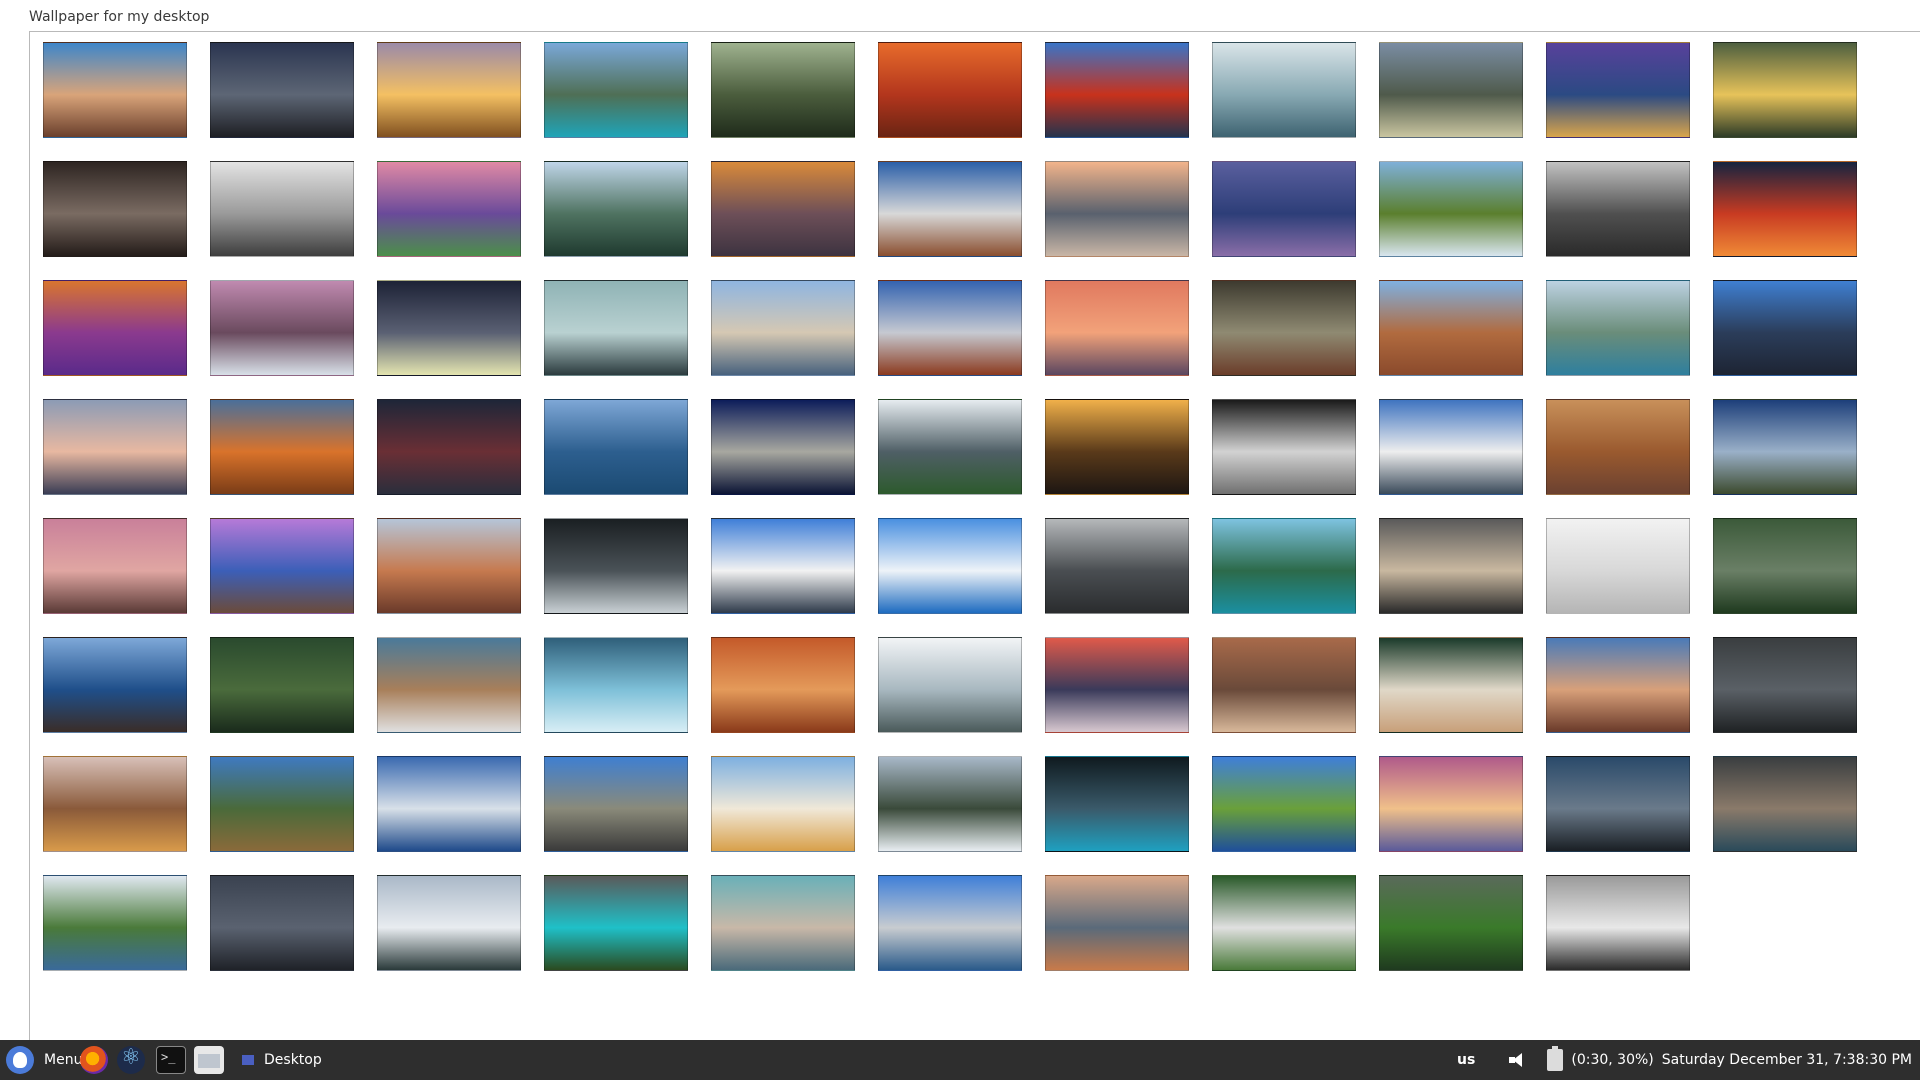 The height and width of the screenshot is (1080, 1920). I want to click on wallpaper-thumbnail-drone-pink-sky, so click(1117, 328).